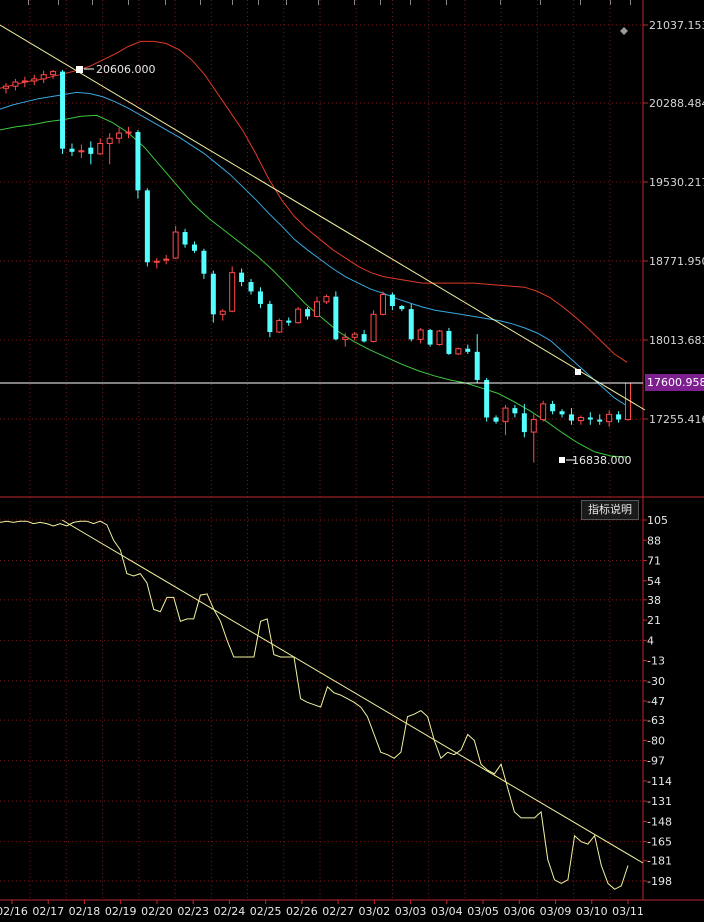  I want to click on date-tick-label: 02/23, so click(193, 911).